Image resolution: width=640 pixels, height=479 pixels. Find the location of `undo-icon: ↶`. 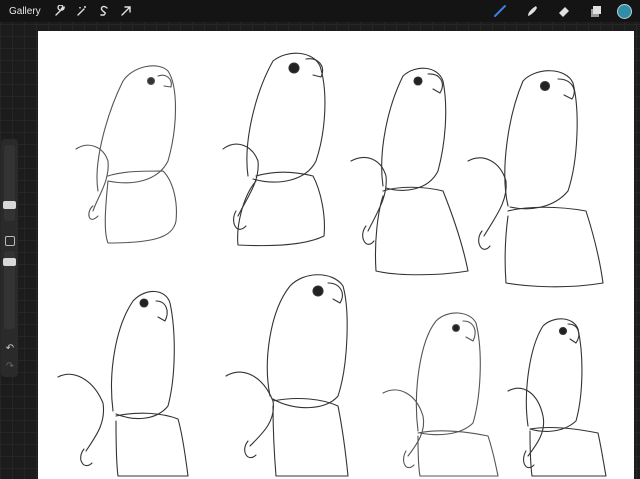

undo-icon: ↶ is located at coordinates (10, 349).